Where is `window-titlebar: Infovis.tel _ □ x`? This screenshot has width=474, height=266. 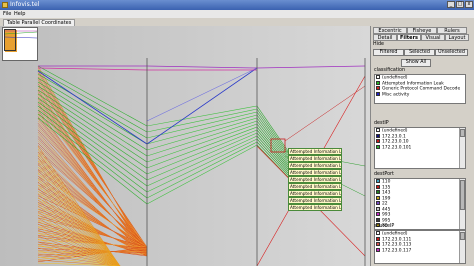
window-titlebar: Infovis.tel _ □ x is located at coordinates (237, 5).